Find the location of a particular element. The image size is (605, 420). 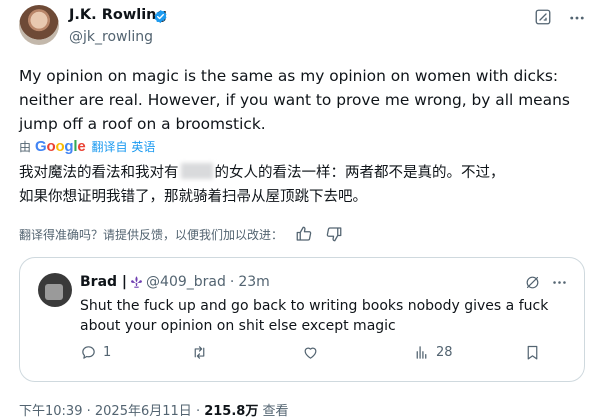

quote-more-icon is located at coordinates (559, 282).